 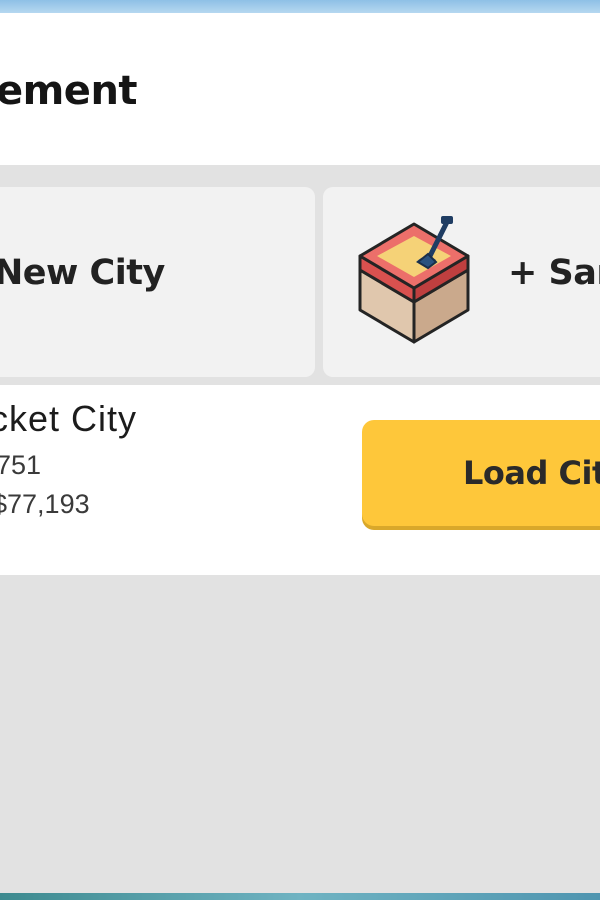 What do you see at coordinates (69, 91) in the screenshot?
I see `page-title: ement` at bounding box center [69, 91].